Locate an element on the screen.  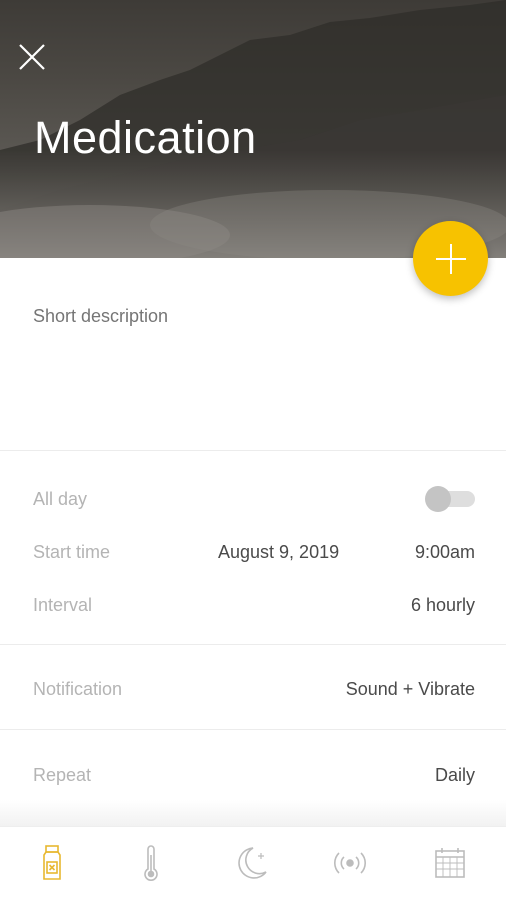
scroll-fade is located at coordinates (253, 813).